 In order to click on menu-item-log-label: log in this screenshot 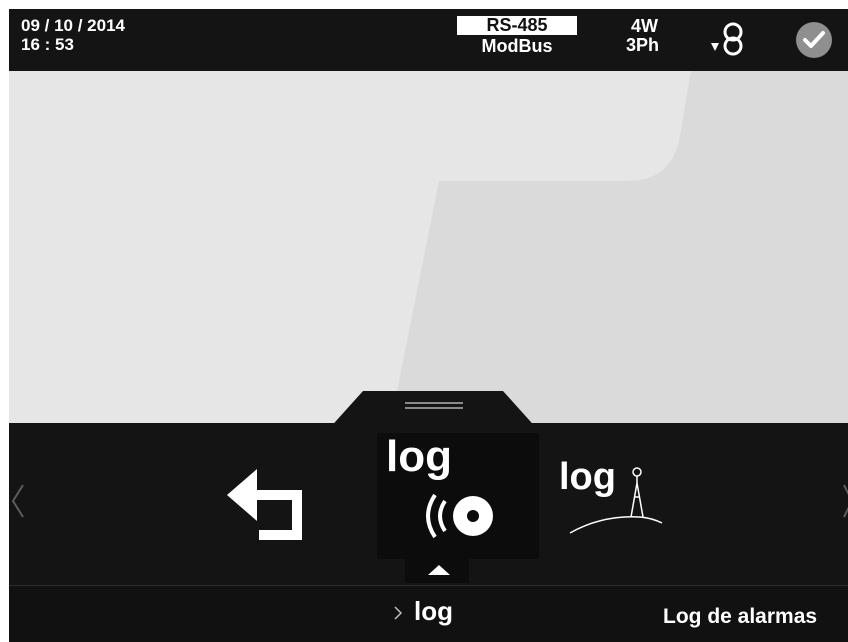, I will do `click(419, 456)`.